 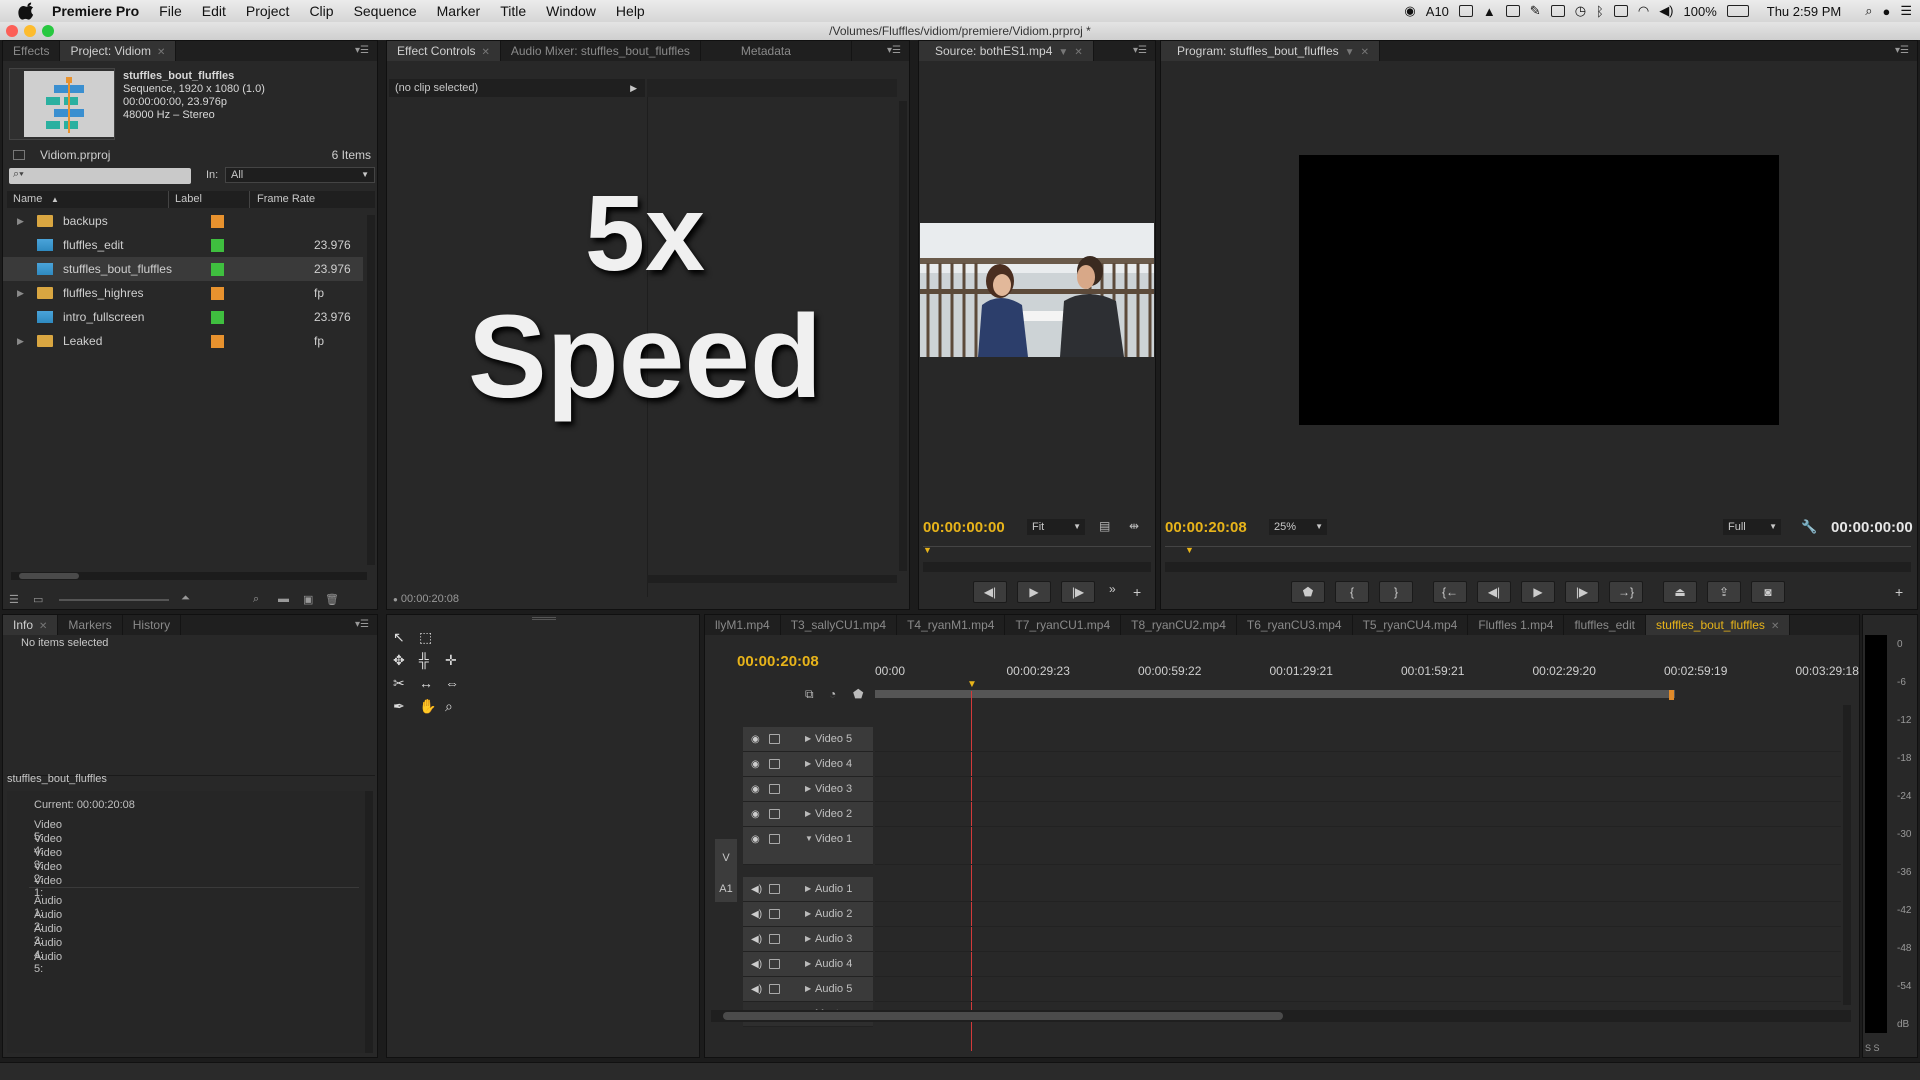 I want to click on source-timecode: 00:00:00:00, so click(x=964, y=527).